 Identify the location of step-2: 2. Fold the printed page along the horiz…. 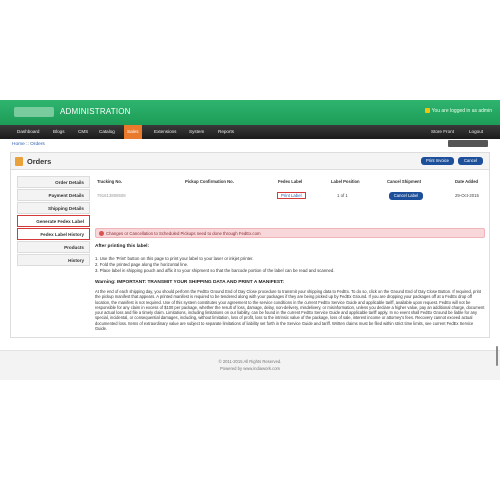
(142, 264).